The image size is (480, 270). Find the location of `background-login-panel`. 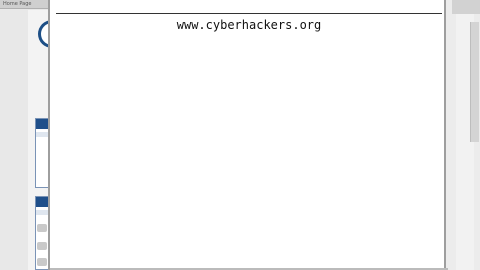

background-login-panel is located at coordinates (42, 153).